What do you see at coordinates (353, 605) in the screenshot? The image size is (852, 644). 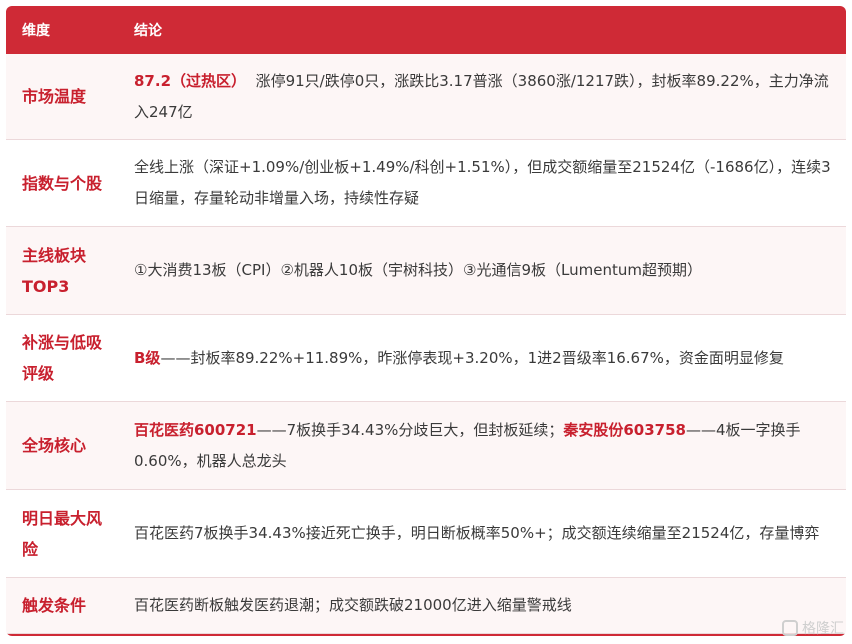 I see `row-conclusion: 百花医药断板触发医药退潮；成交额跌破21000亿进入缩量警戒线` at bounding box center [353, 605].